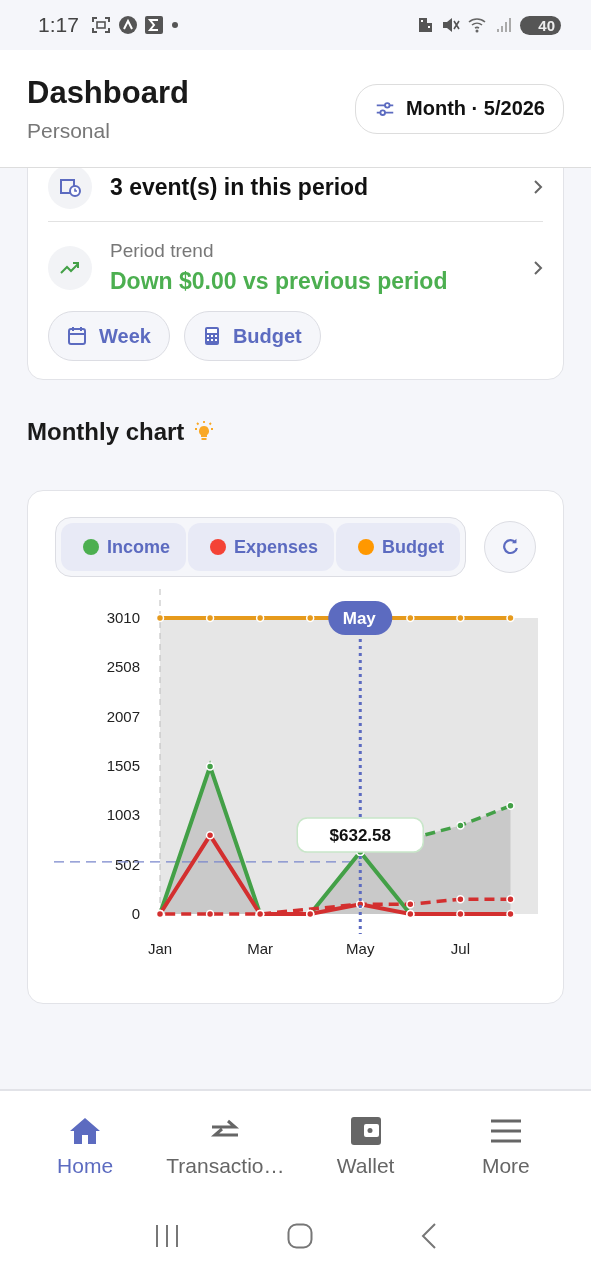  What do you see at coordinates (69, 130) in the screenshot?
I see `page-subtitle: Personal` at bounding box center [69, 130].